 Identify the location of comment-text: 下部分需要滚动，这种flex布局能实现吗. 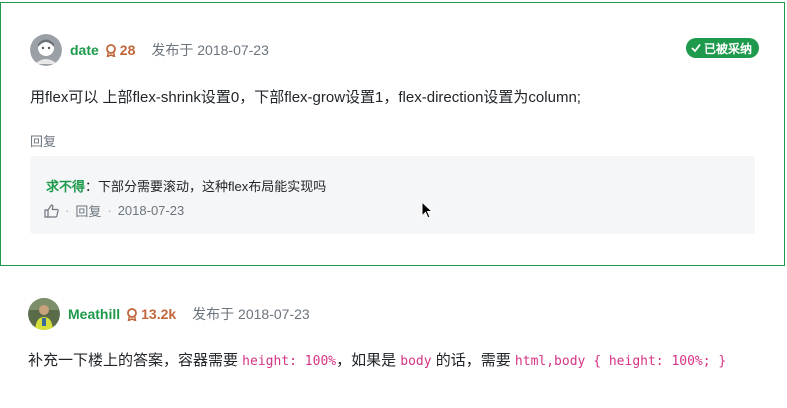
(212, 186).